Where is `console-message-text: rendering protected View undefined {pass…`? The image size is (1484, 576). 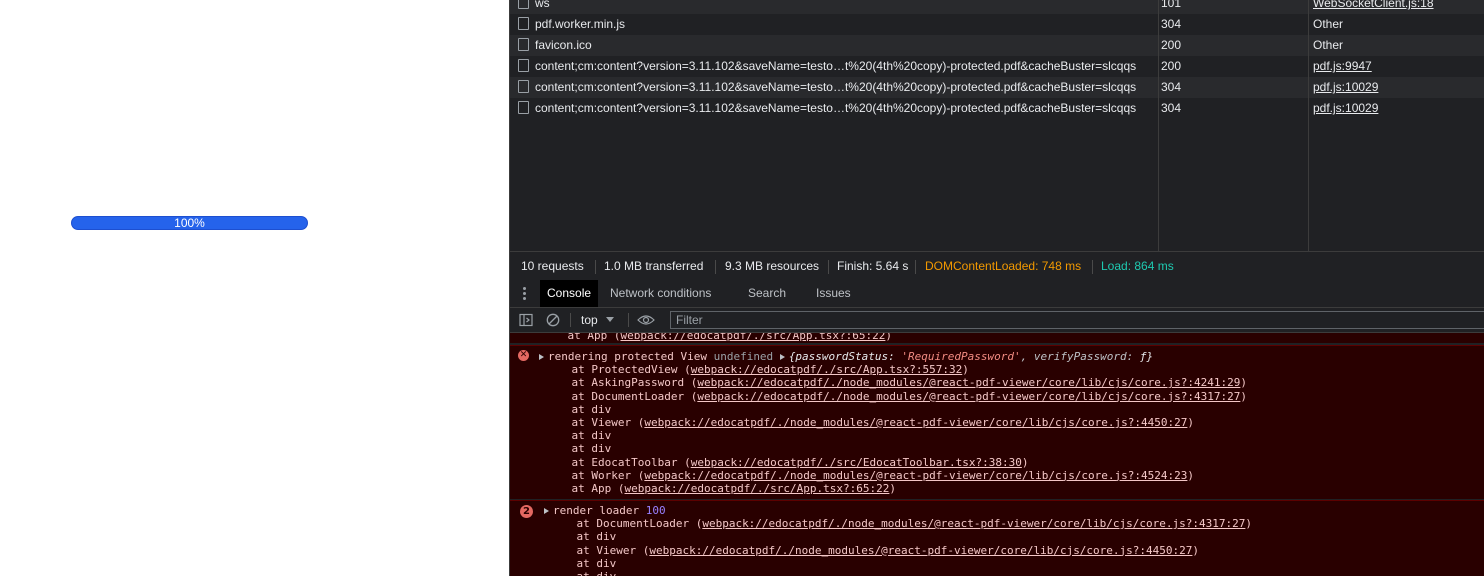
console-message-text: rendering protected View undefined {pass… is located at coordinates (997, 356).